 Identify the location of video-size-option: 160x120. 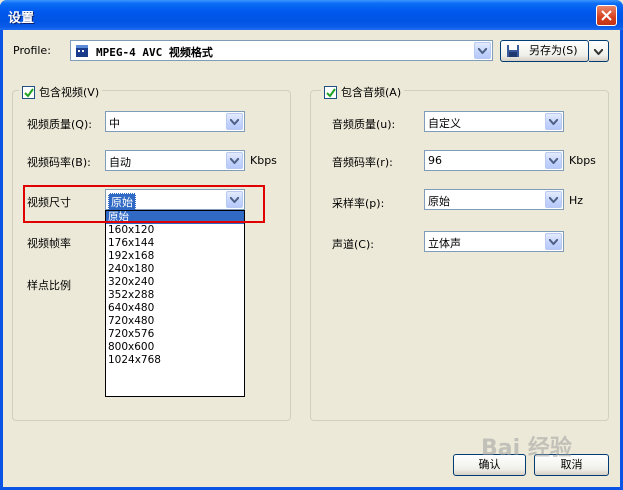
(175, 230).